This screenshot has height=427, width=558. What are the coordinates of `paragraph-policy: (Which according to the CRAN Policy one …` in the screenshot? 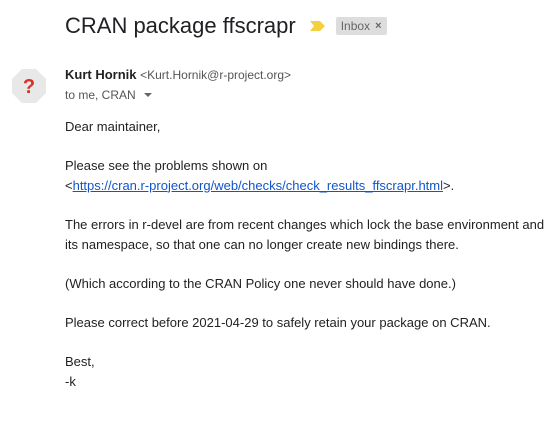 It's located at (260, 283).